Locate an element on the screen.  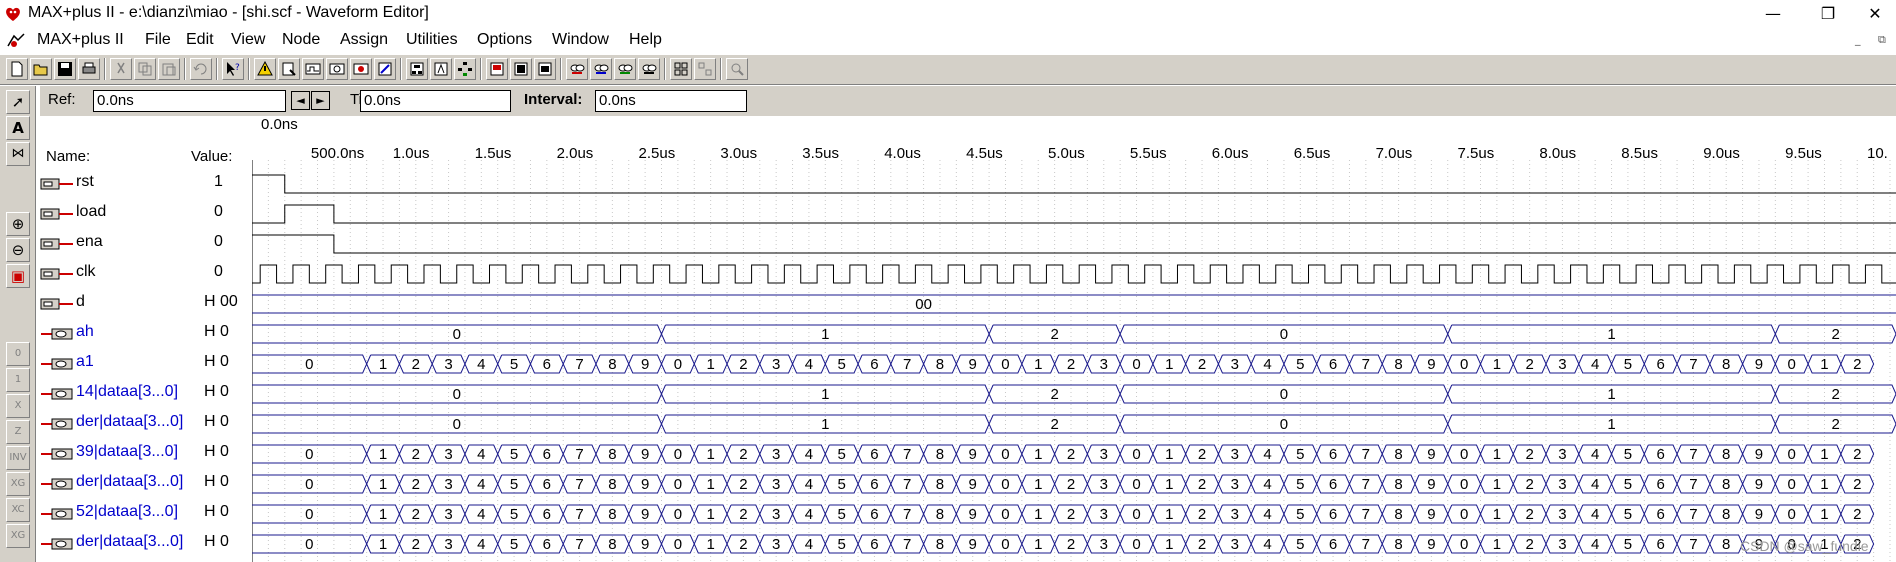
signal-row-5: ah H 0 is located at coordinates (144, 334).